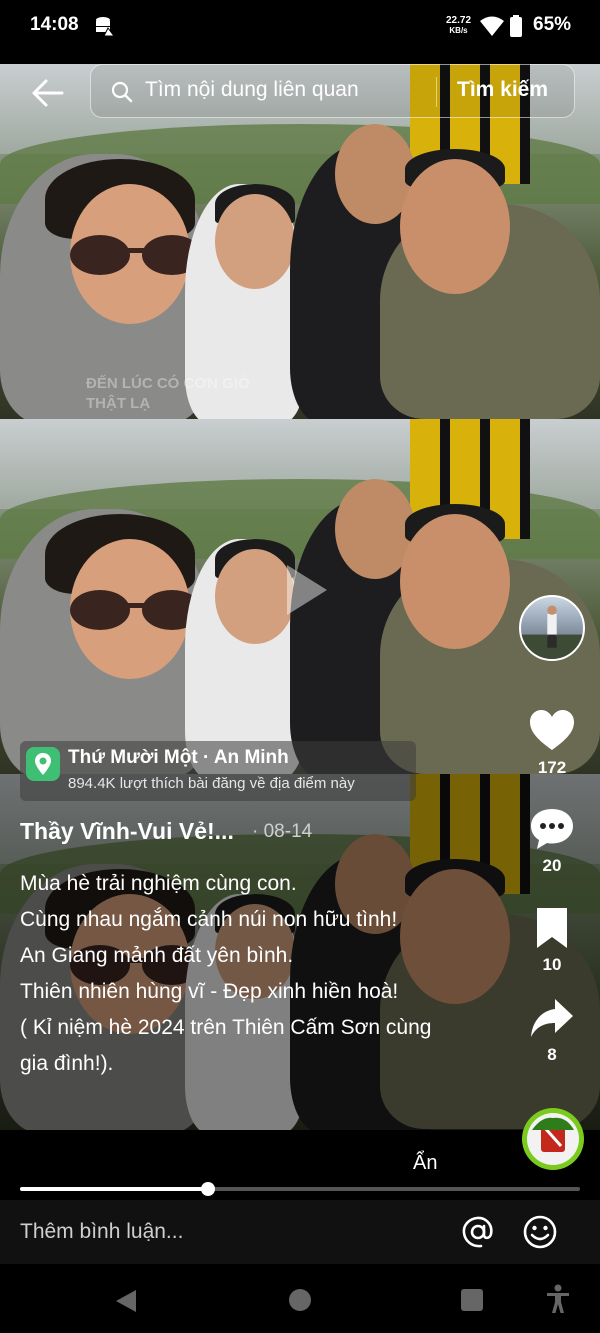 This screenshot has height=1333, width=600. What do you see at coordinates (300, 1189) in the screenshot?
I see `video-progress-bar` at bounding box center [300, 1189].